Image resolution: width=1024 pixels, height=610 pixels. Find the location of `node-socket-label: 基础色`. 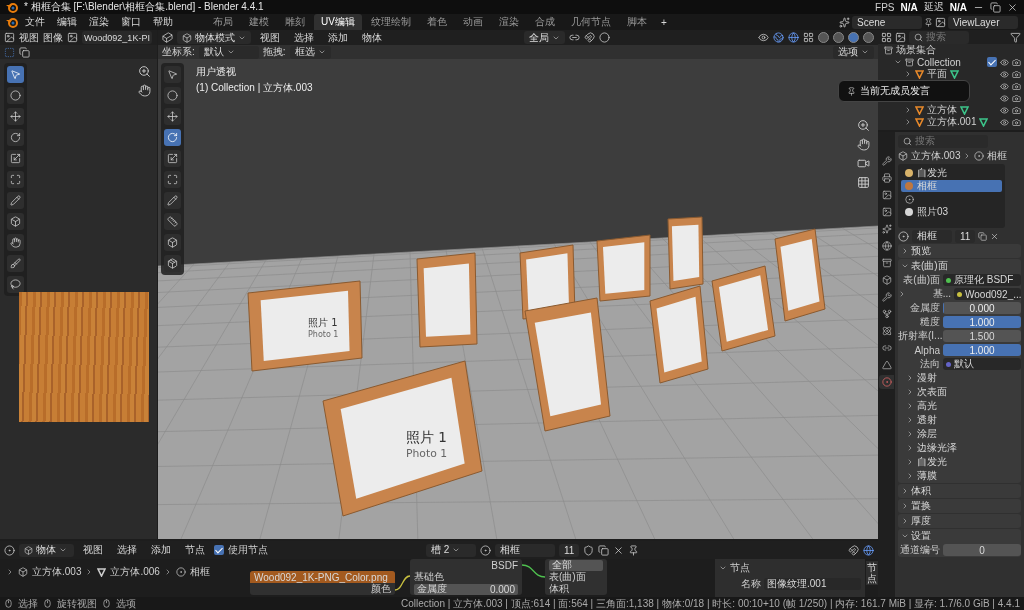

node-socket-label: 基础色 is located at coordinates (429, 576).